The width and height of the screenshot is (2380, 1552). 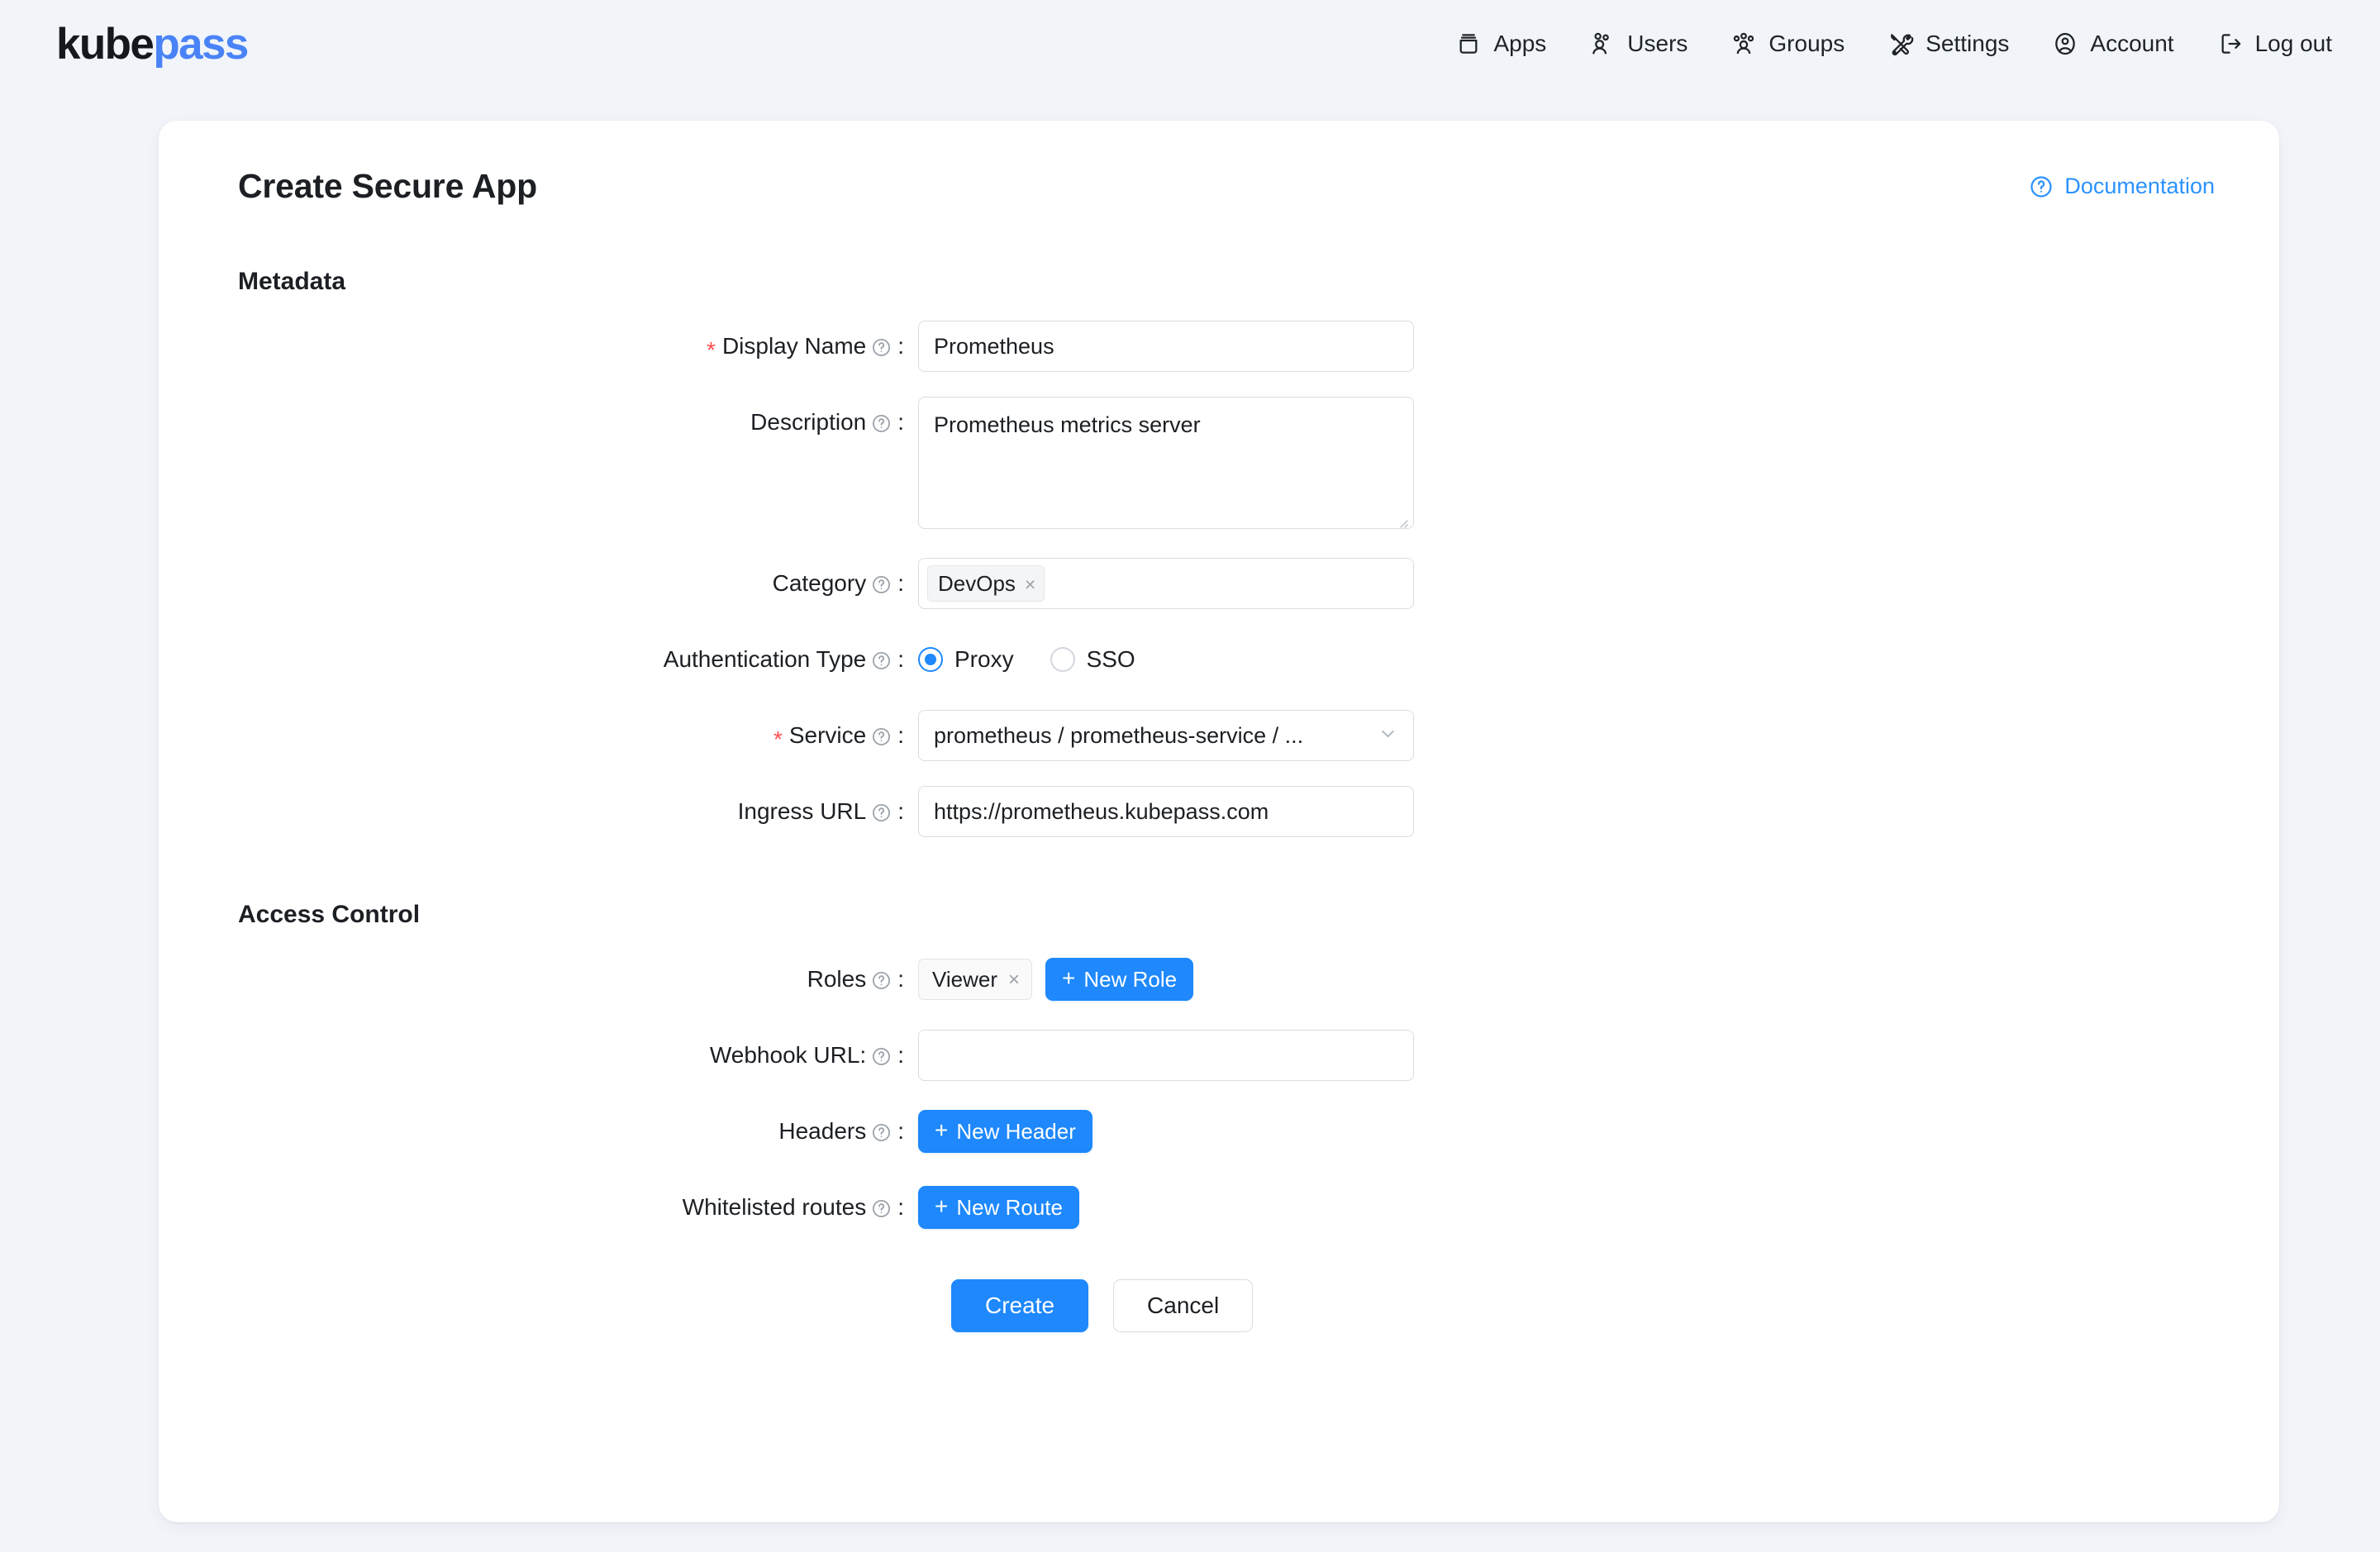 What do you see at coordinates (930, 659) in the screenshot?
I see `radio-proxy-indicator` at bounding box center [930, 659].